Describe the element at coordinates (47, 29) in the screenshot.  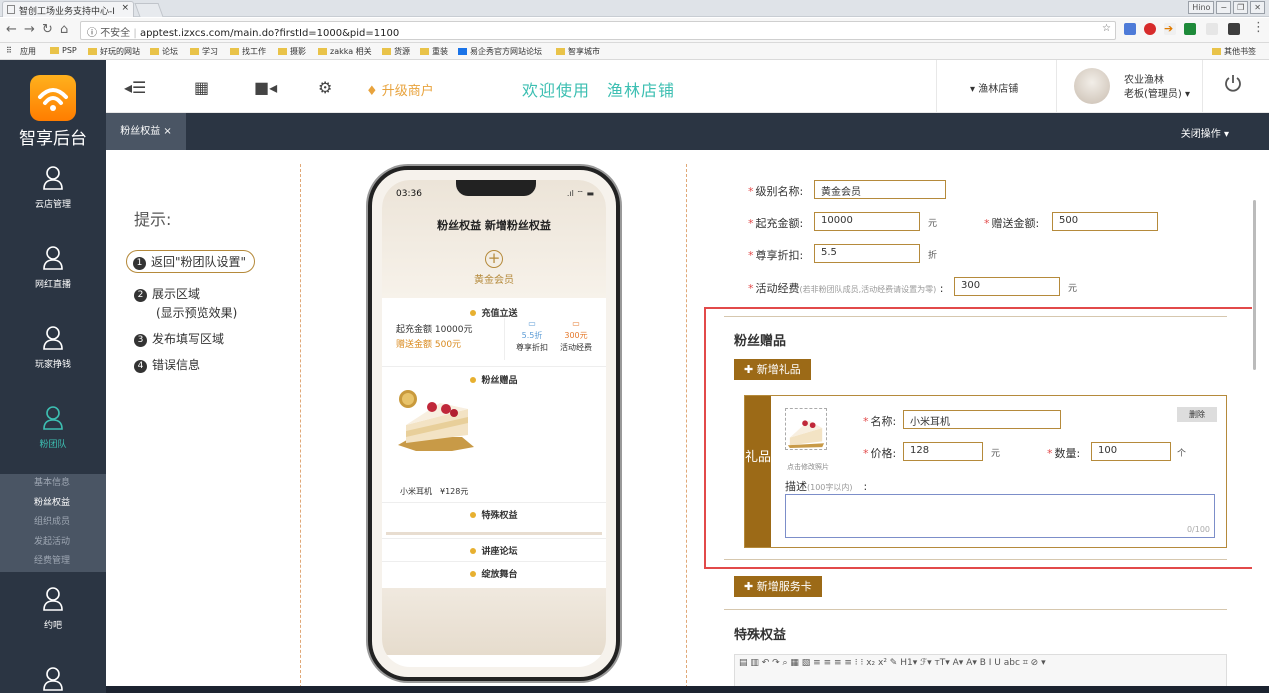
I see `reload-icon: ↻` at that location.